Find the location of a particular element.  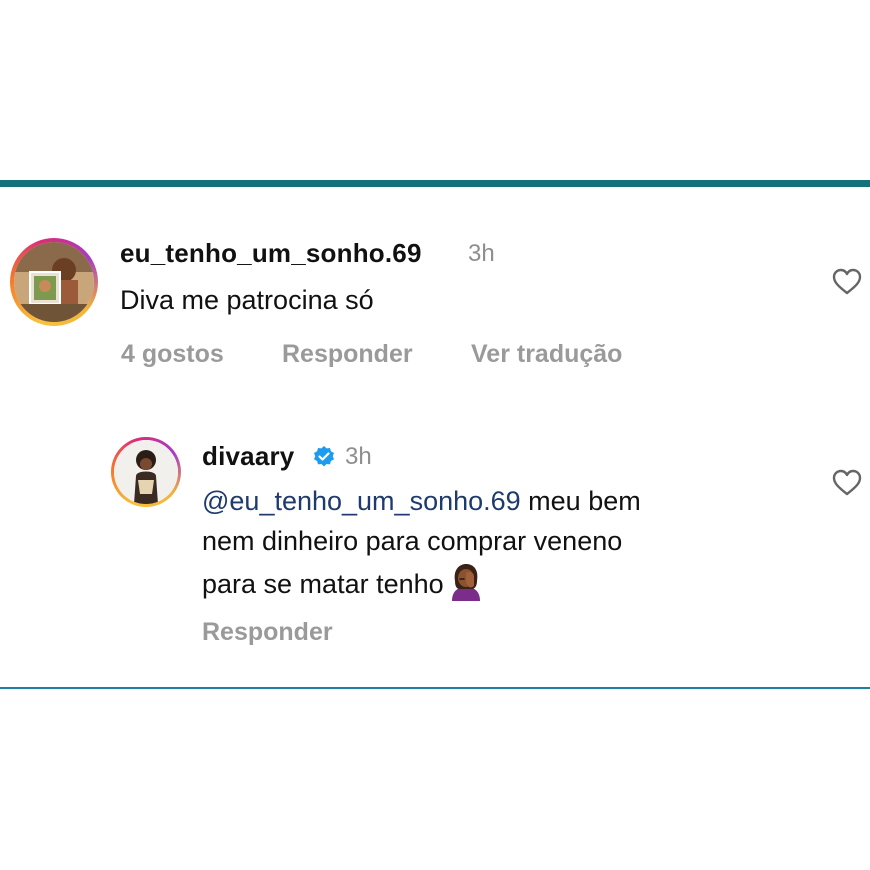

comment-see-translation-button: Ver tradução is located at coordinates (546, 354).